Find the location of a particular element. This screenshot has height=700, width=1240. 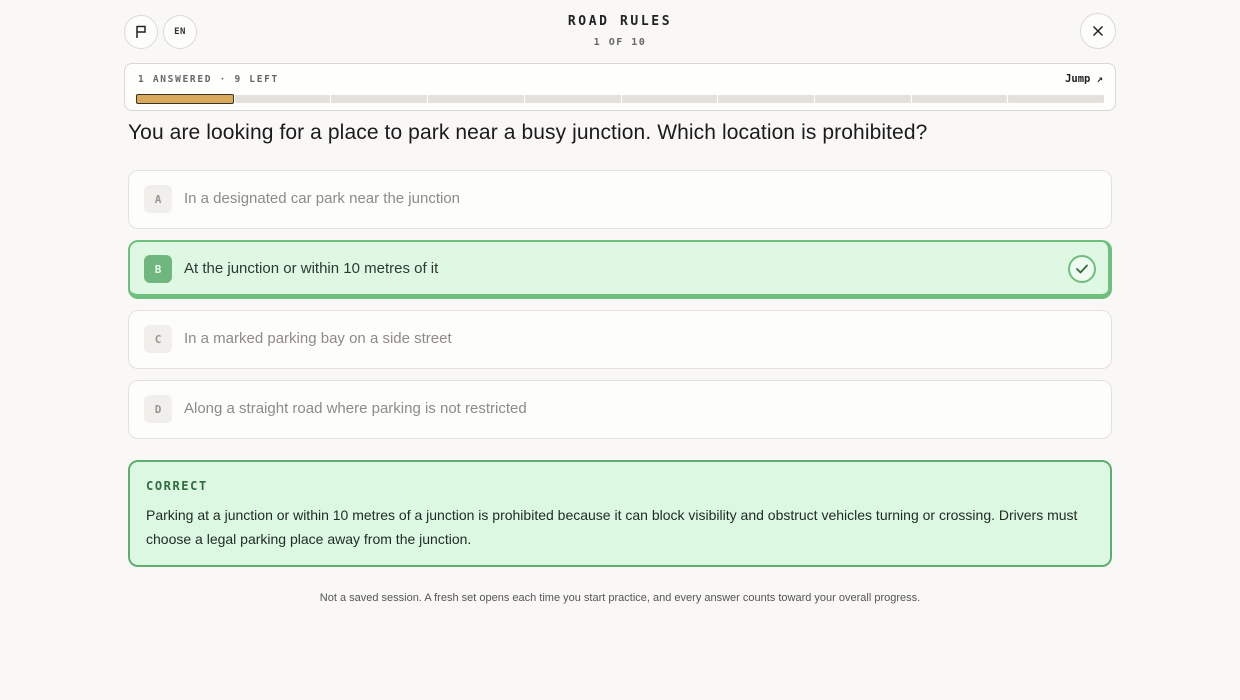

progress-card: 1 ANSWERED · 9 LEFT Jump ↗ is located at coordinates (620, 87).